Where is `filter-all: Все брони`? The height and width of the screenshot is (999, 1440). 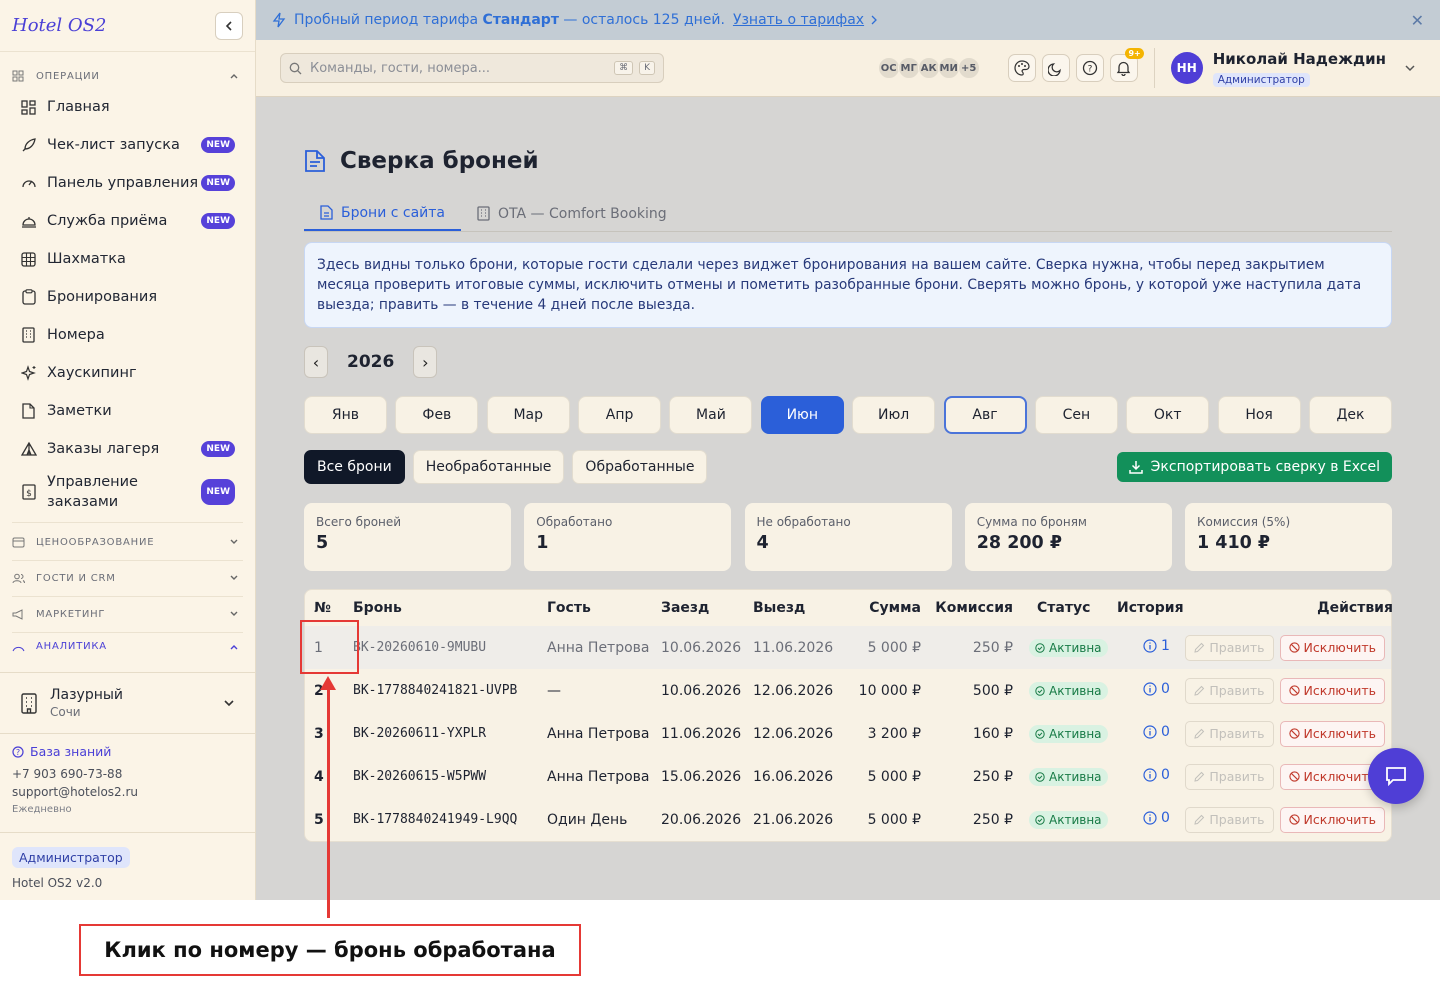
filter-all: Все брони is located at coordinates (354, 467).